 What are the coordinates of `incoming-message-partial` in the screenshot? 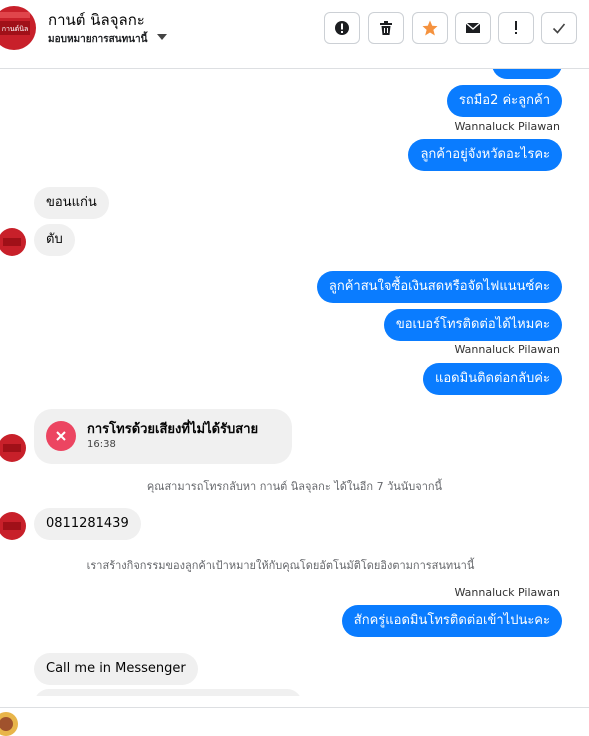 It's located at (168, 692).